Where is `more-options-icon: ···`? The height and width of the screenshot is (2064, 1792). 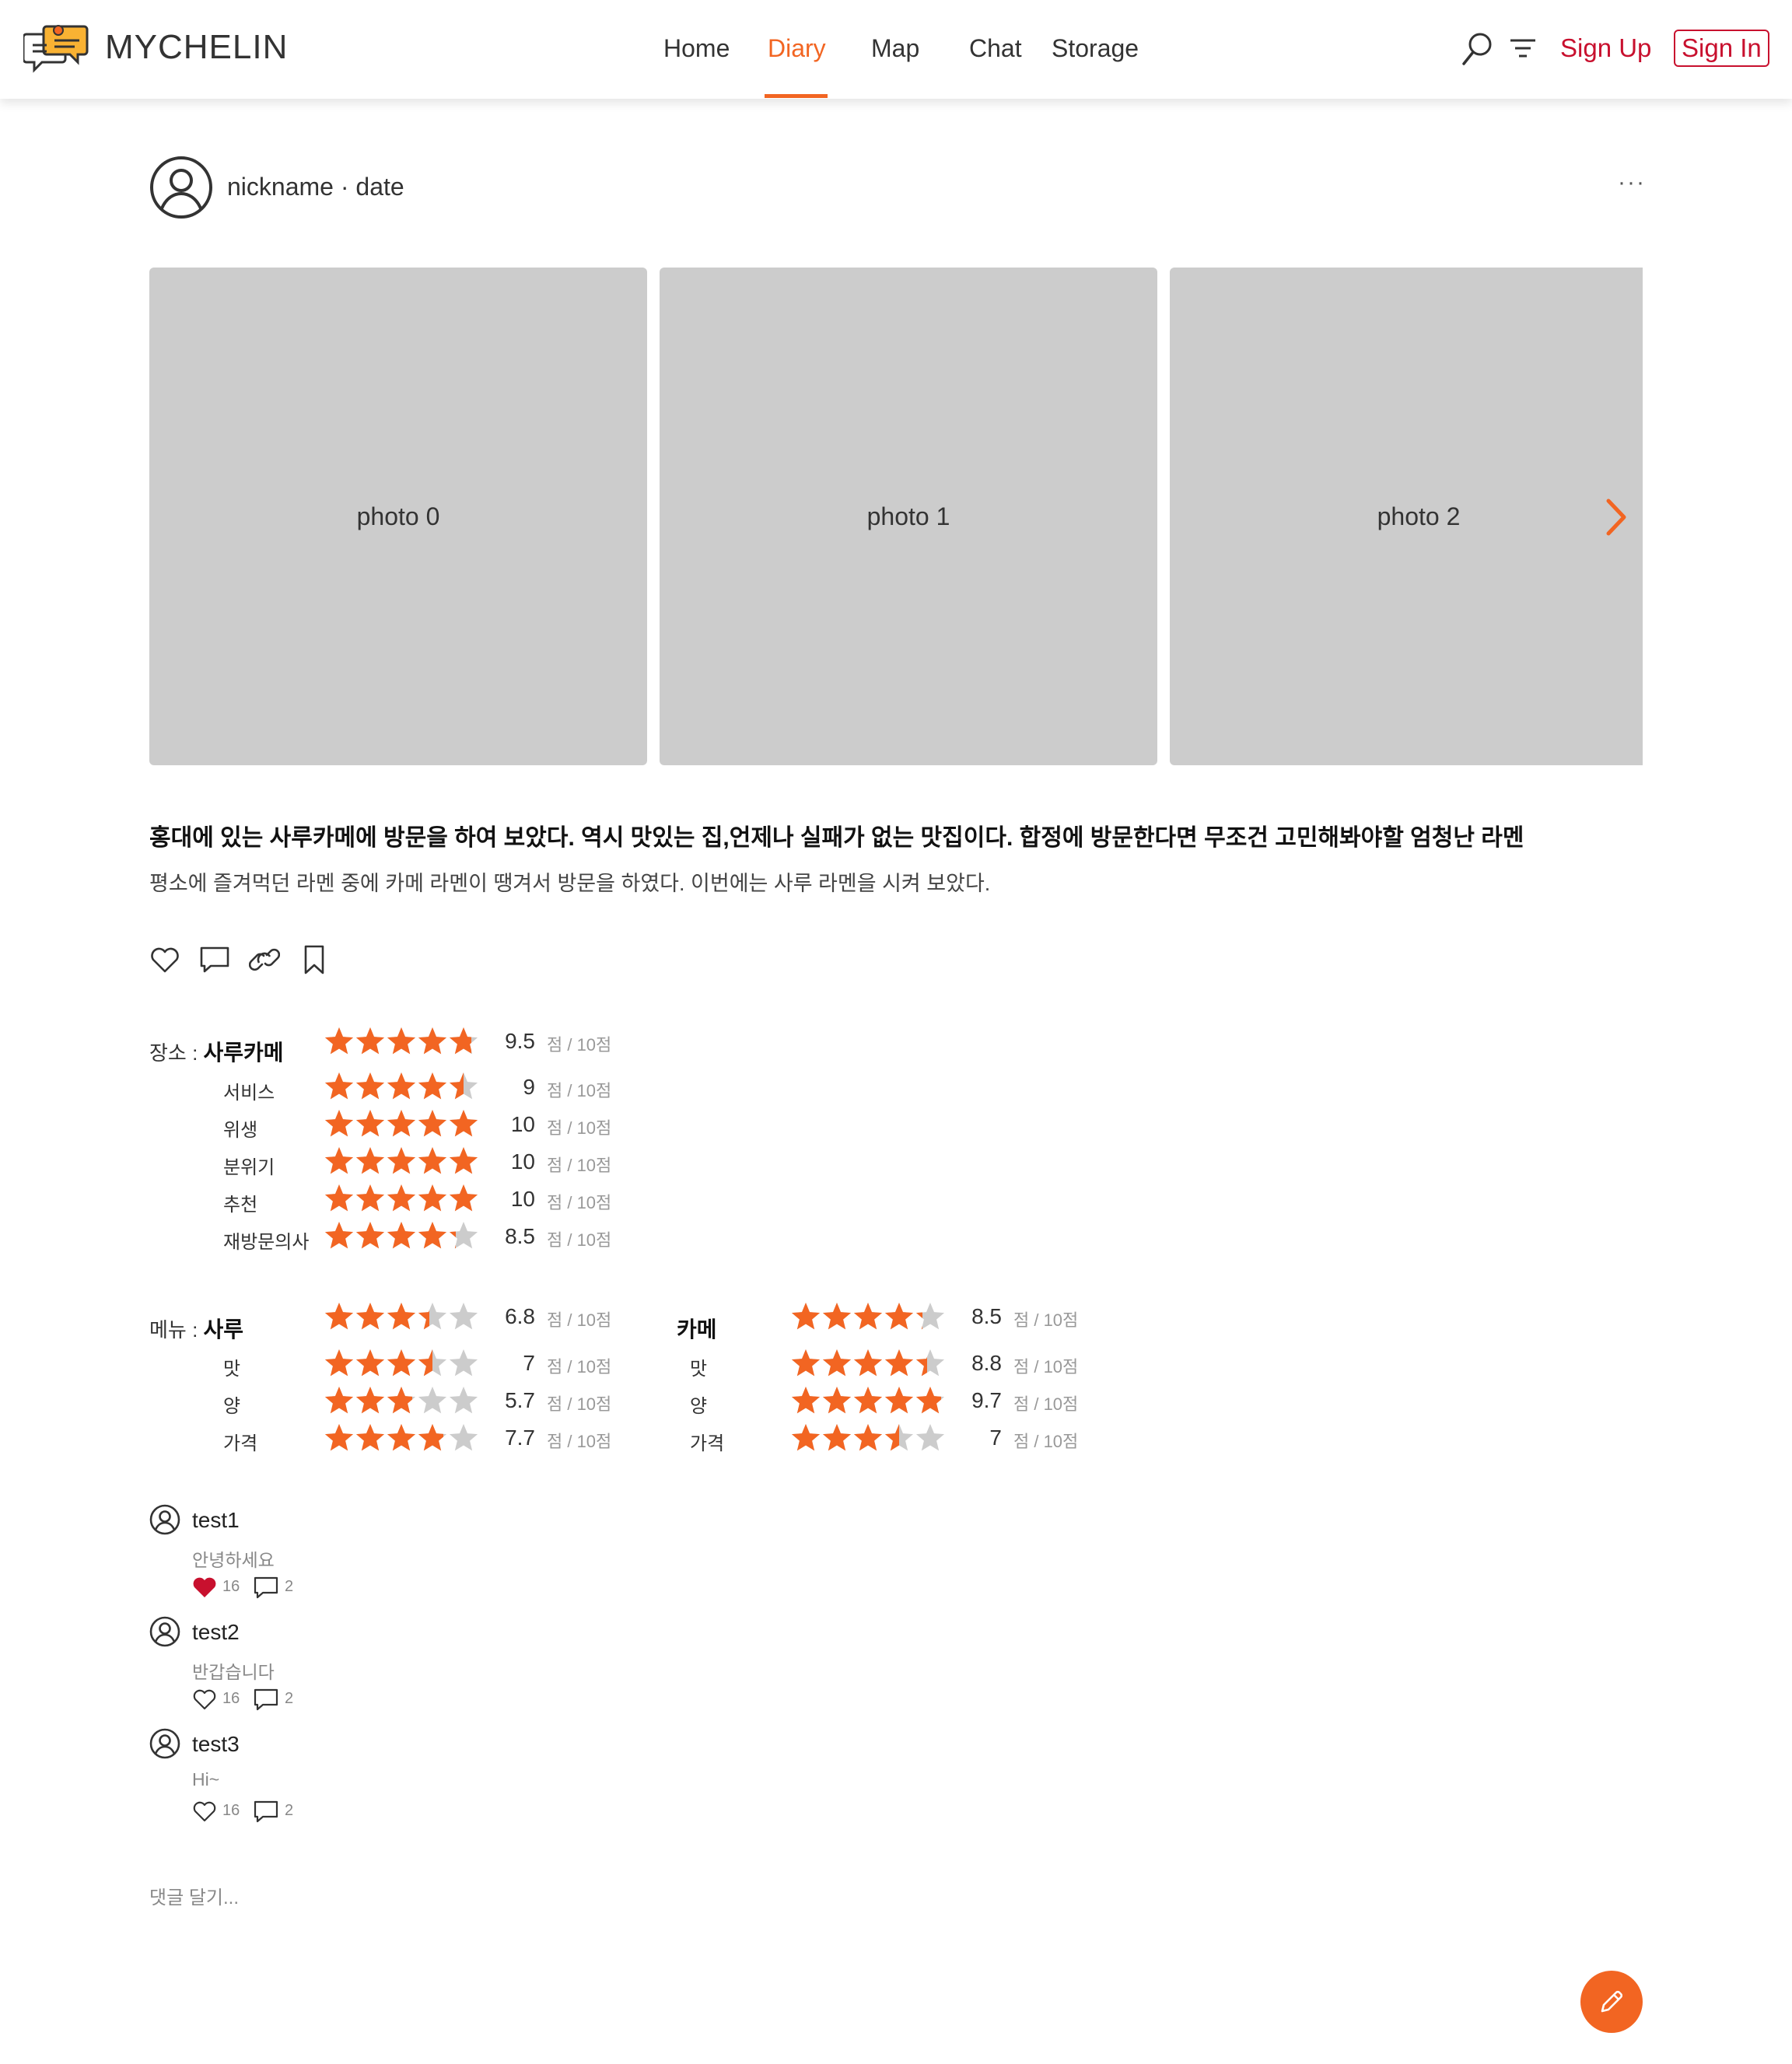
more-options-icon: ··· is located at coordinates (1632, 183).